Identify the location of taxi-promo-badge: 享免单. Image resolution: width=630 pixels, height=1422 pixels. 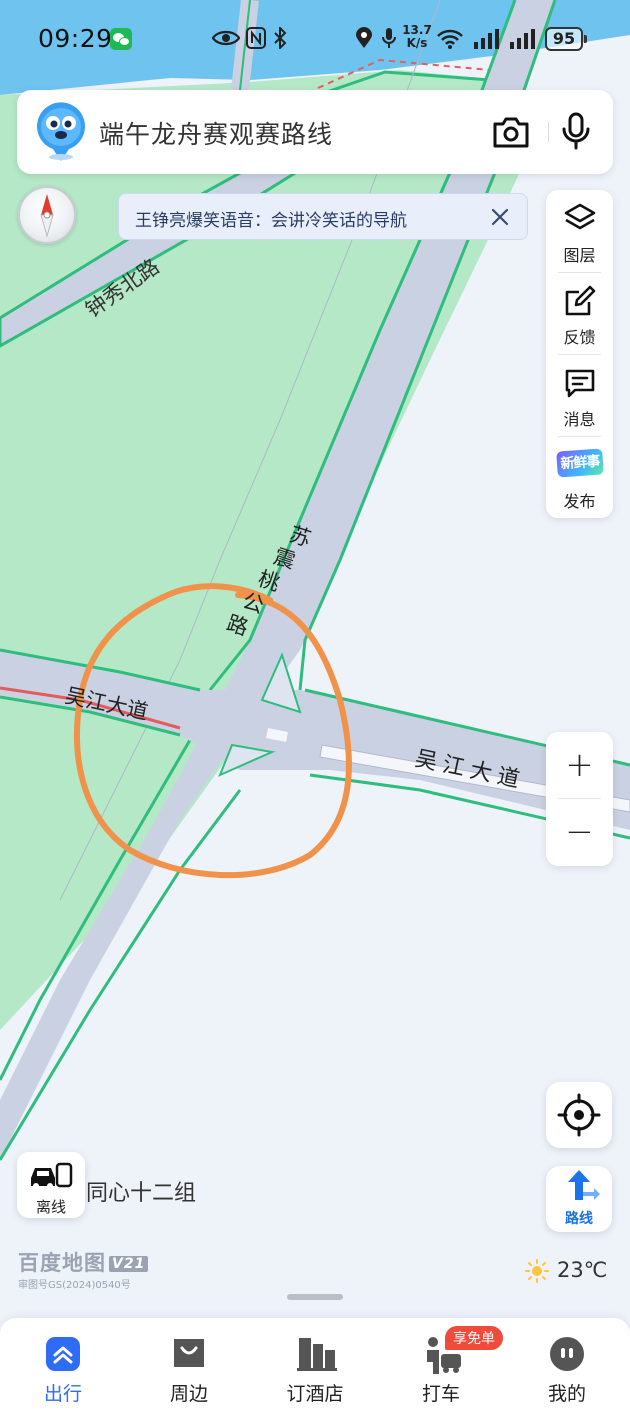
(474, 1338).